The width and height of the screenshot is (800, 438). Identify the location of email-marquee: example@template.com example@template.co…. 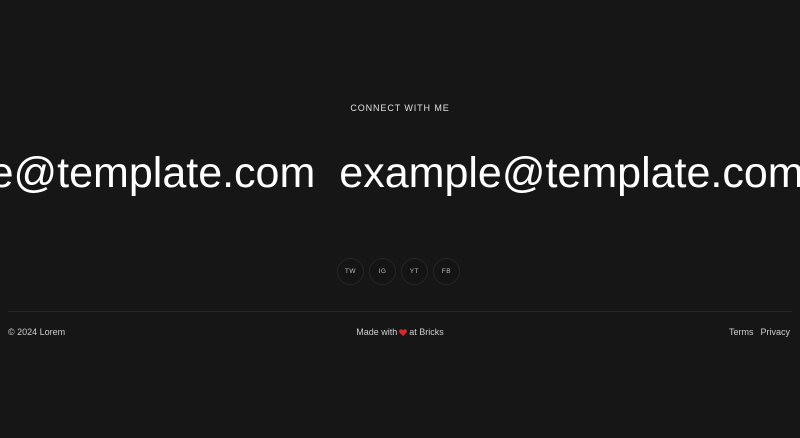
(400, 173).